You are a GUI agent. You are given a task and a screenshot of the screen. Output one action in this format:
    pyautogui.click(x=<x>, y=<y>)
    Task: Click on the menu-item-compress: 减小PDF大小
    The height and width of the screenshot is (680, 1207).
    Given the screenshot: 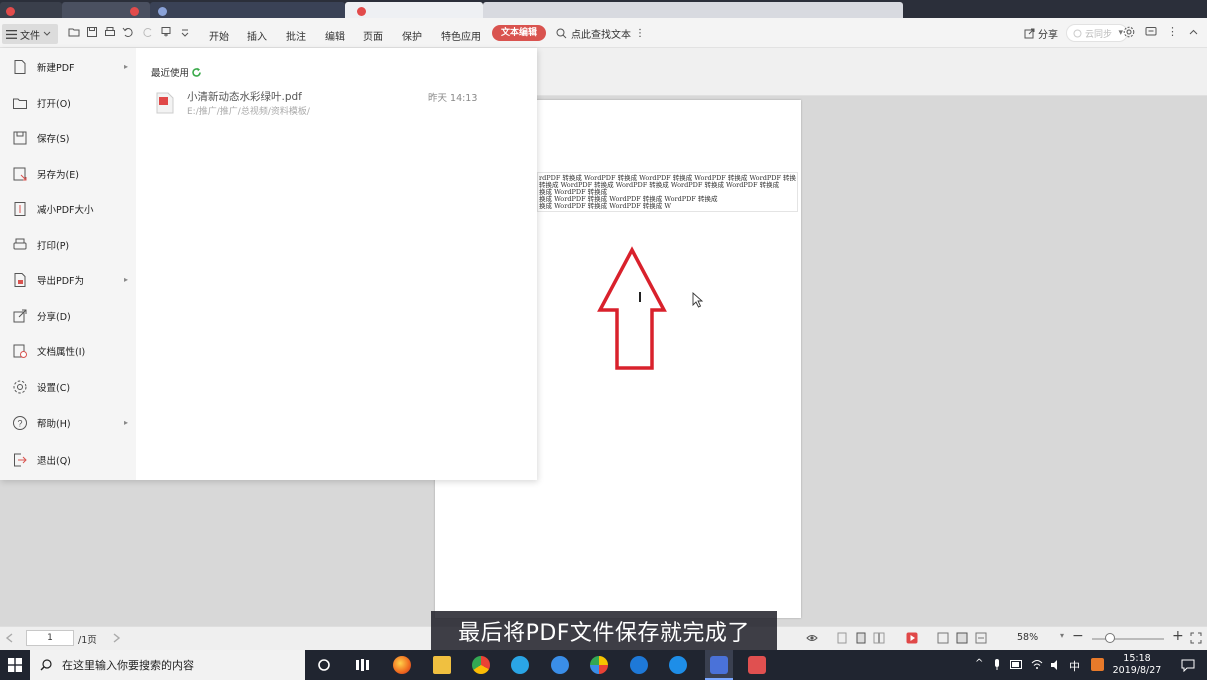 What is the action you would take?
    pyautogui.click(x=68, y=209)
    